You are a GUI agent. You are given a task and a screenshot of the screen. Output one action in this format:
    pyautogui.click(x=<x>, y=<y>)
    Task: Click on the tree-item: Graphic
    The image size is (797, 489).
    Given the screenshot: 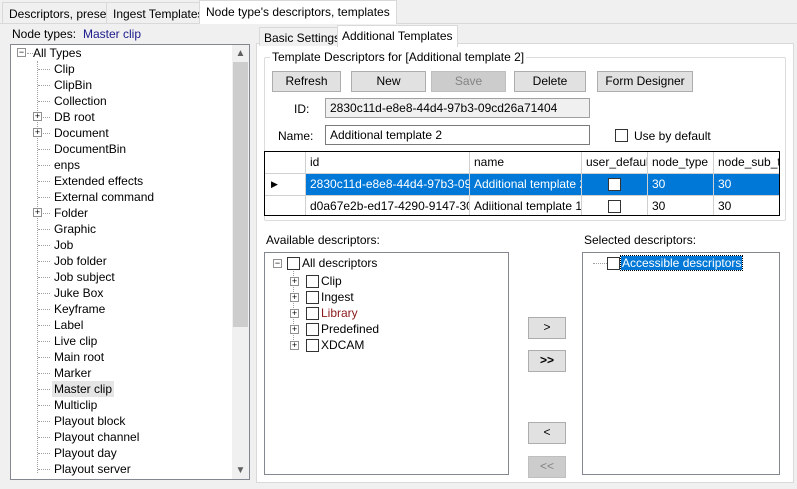 What is the action you would take?
    pyautogui.click(x=122, y=229)
    